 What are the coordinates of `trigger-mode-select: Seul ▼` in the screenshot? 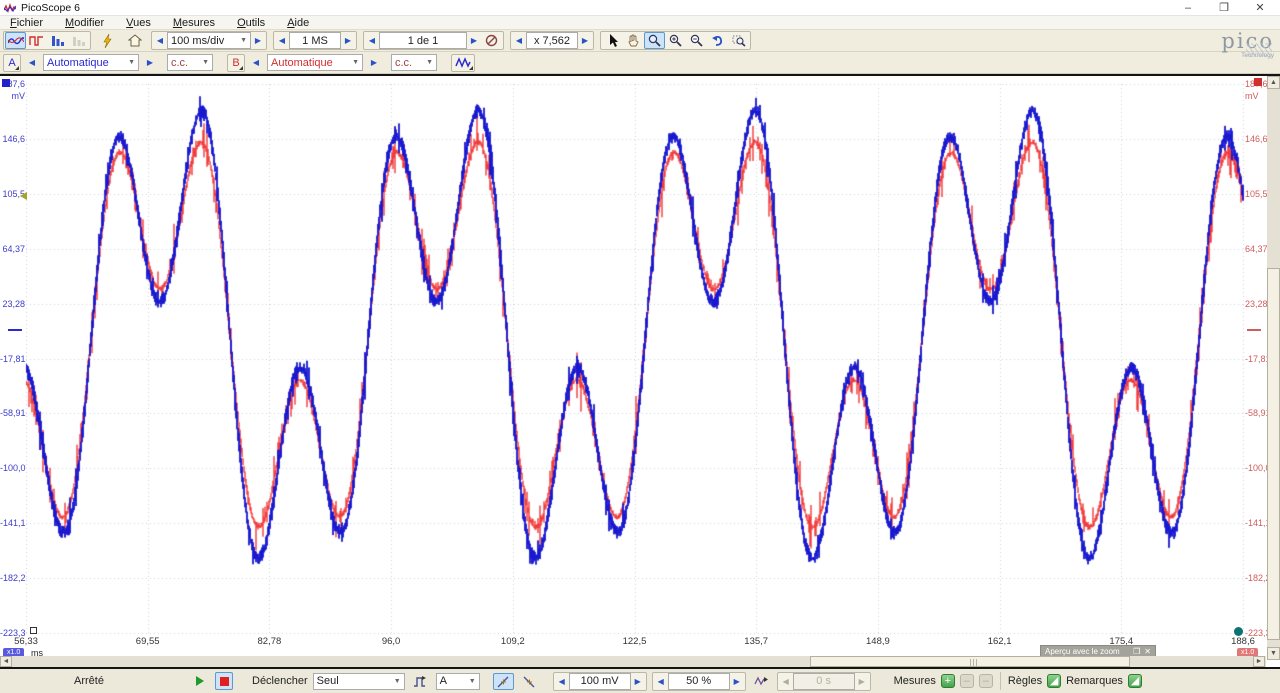 It's located at (358, 681).